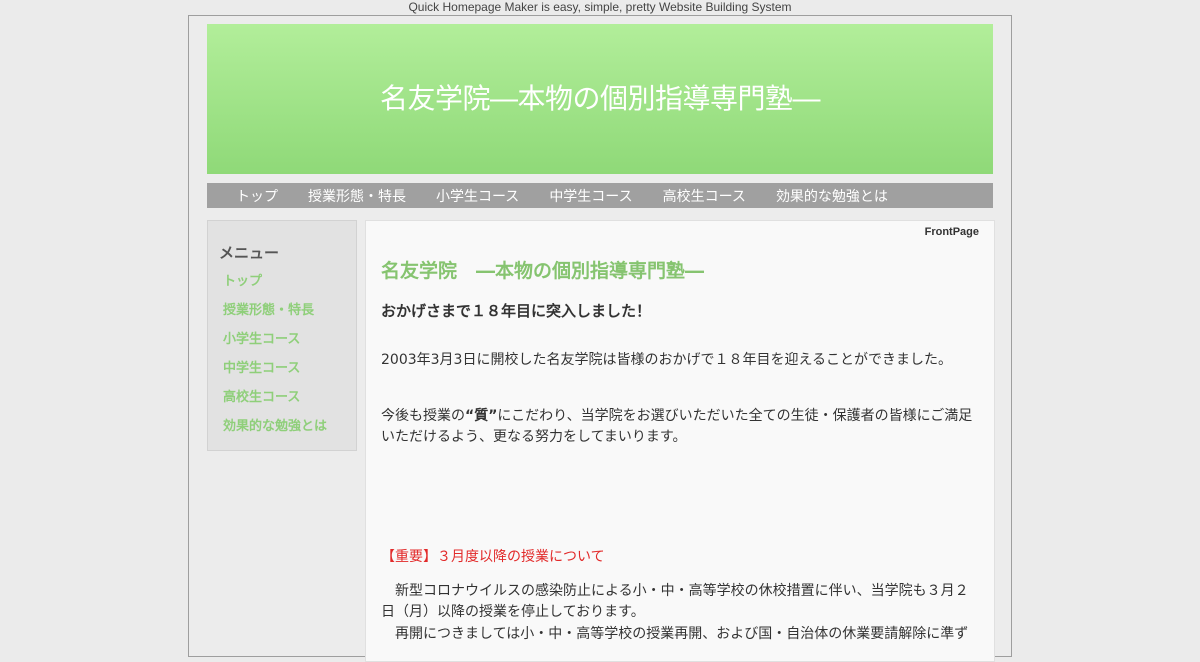 The height and width of the screenshot is (662, 1200). Describe the element at coordinates (543, 271) in the screenshot. I see `page-heading: 名友学院 ―本物の個別指導専門塾―` at that location.